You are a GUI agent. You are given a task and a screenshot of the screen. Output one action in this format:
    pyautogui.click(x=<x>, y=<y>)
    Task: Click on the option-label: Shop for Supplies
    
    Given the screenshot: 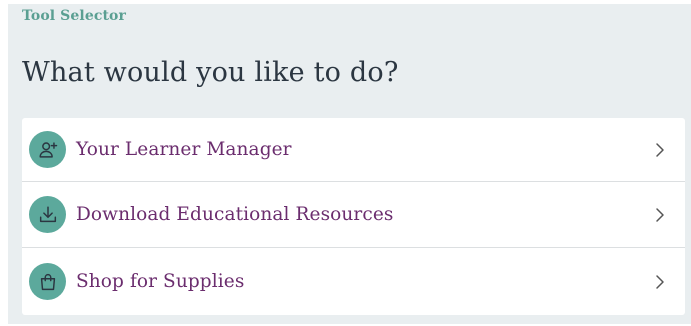 What is the action you would take?
    pyautogui.click(x=160, y=281)
    